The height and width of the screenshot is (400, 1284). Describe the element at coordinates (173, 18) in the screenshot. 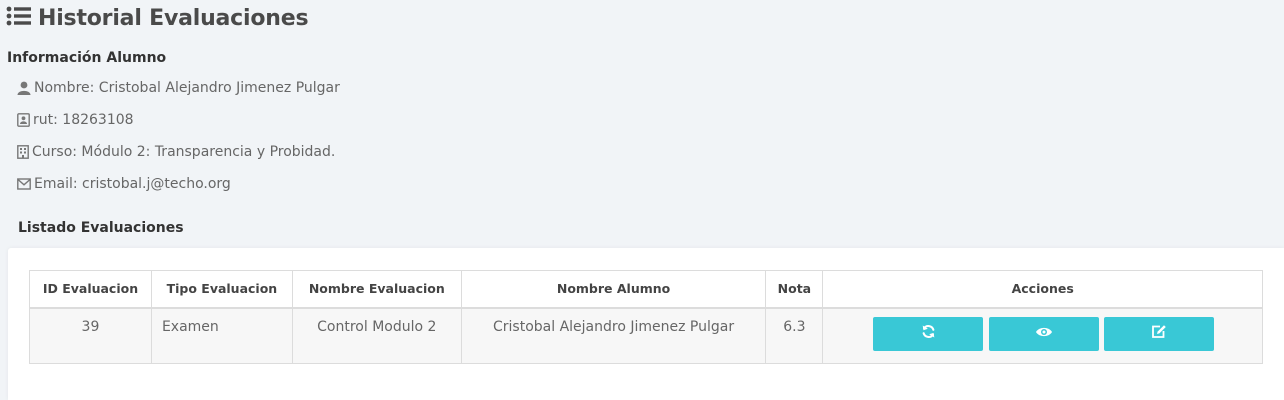

I see `page-title: Historial Evaluaciones` at that location.